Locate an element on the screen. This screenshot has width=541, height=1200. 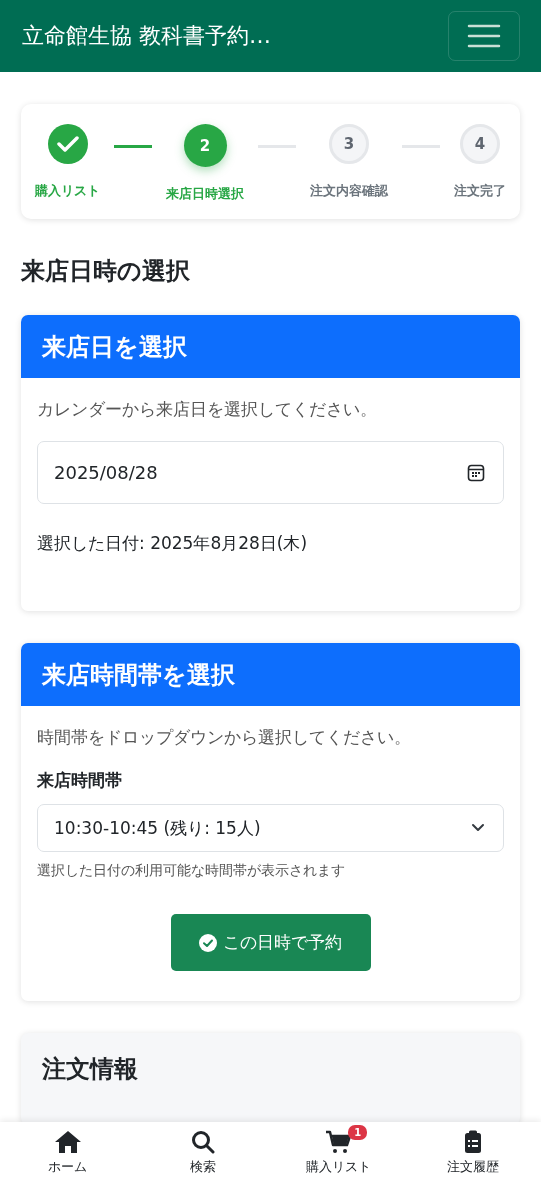
search-icon is located at coordinates (202, 1142).